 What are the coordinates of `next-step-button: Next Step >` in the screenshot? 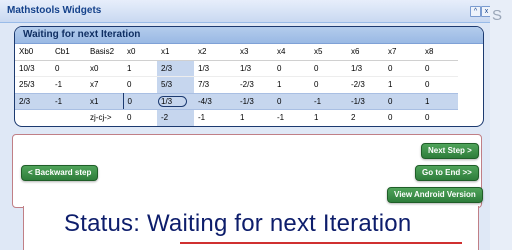 It's located at (450, 151).